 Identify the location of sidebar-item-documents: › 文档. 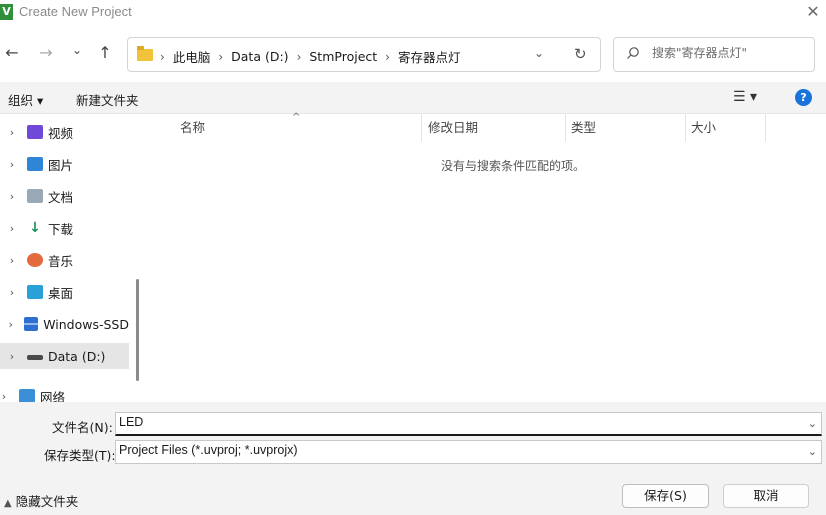
(64, 196).